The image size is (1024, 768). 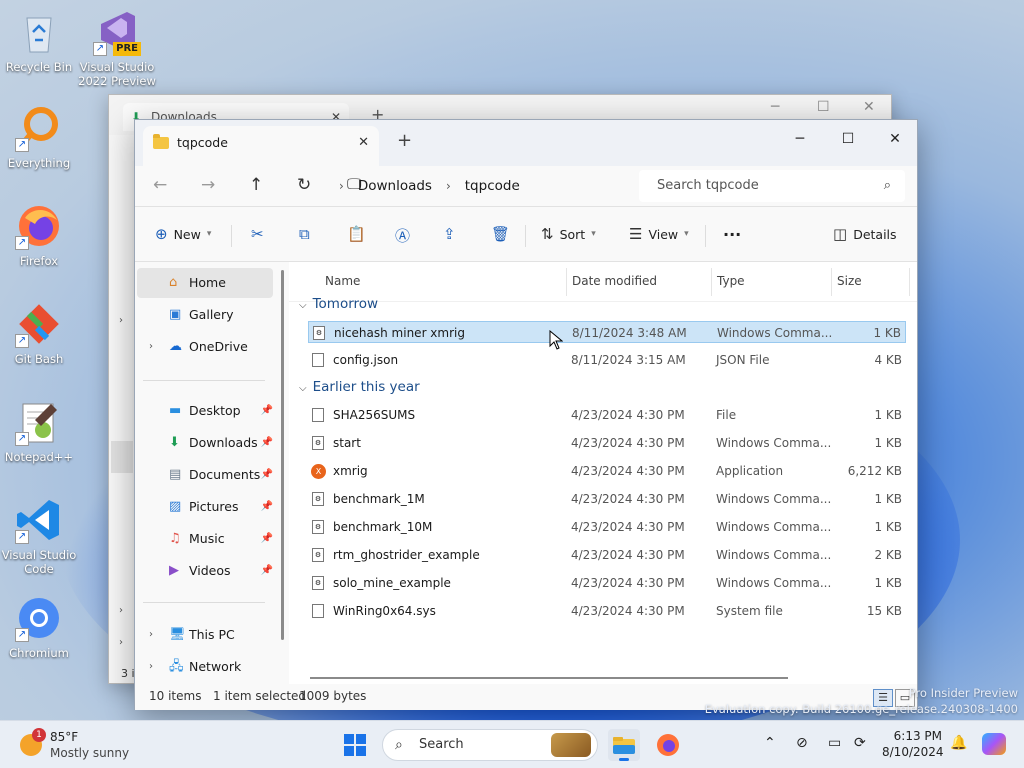 What do you see at coordinates (205, 539) in the screenshot?
I see `sidebar-item-music: ♫ Music 📌` at bounding box center [205, 539].